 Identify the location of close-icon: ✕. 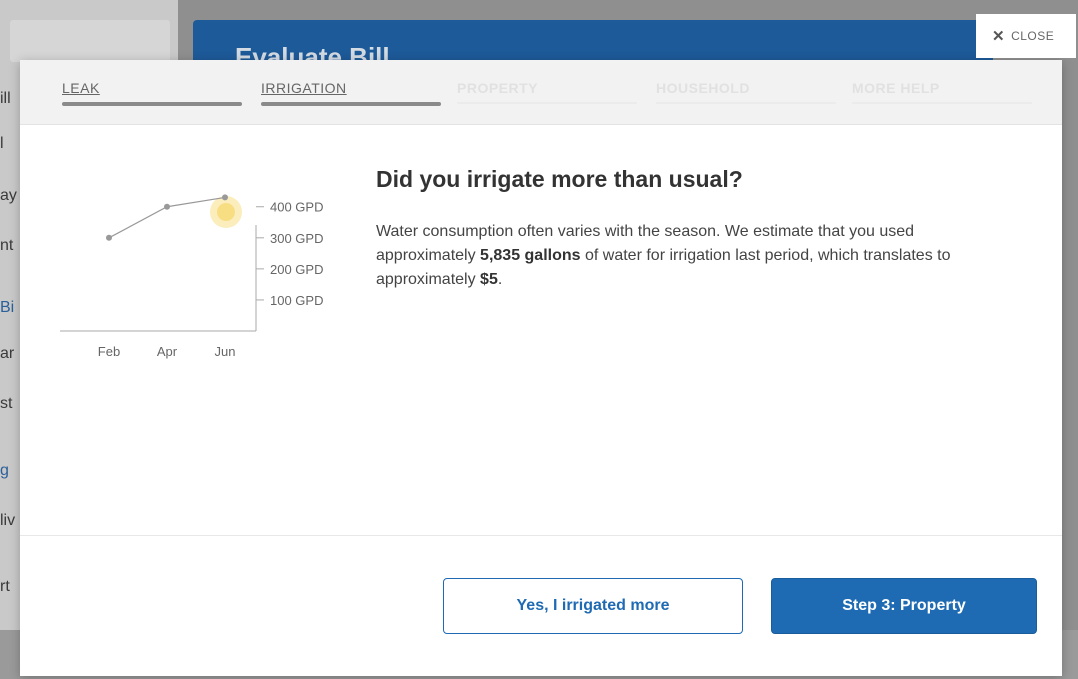
(999, 36).